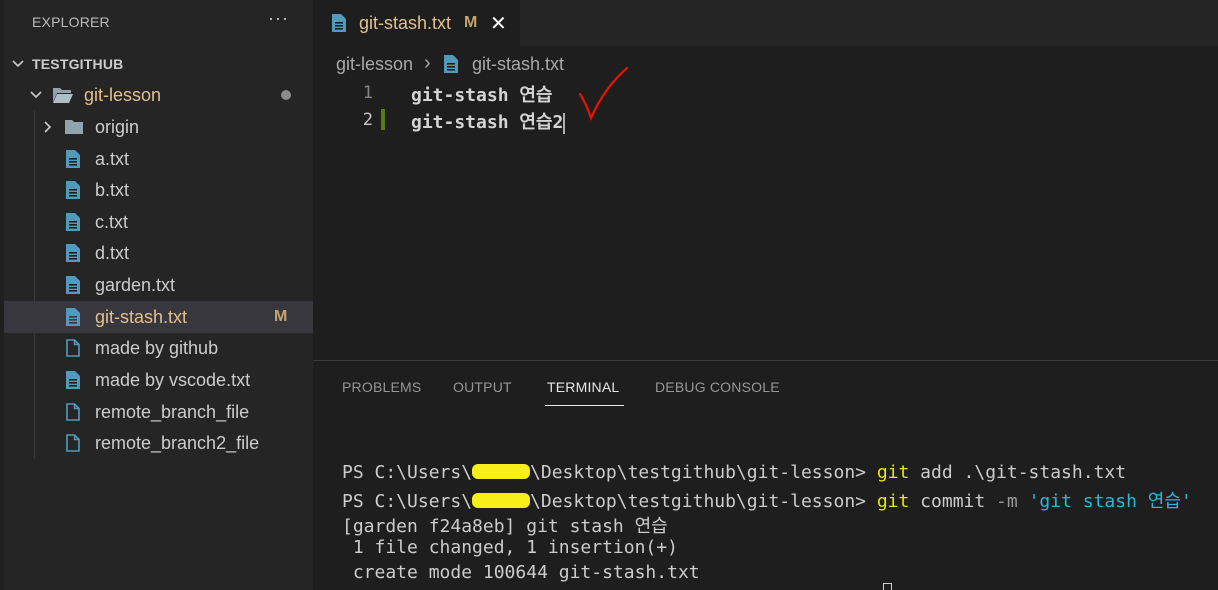 This screenshot has width=1218, height=590. I want to click on tree-file-made-by-vscode-txt: made by vscode.txt, so click(158, 380).